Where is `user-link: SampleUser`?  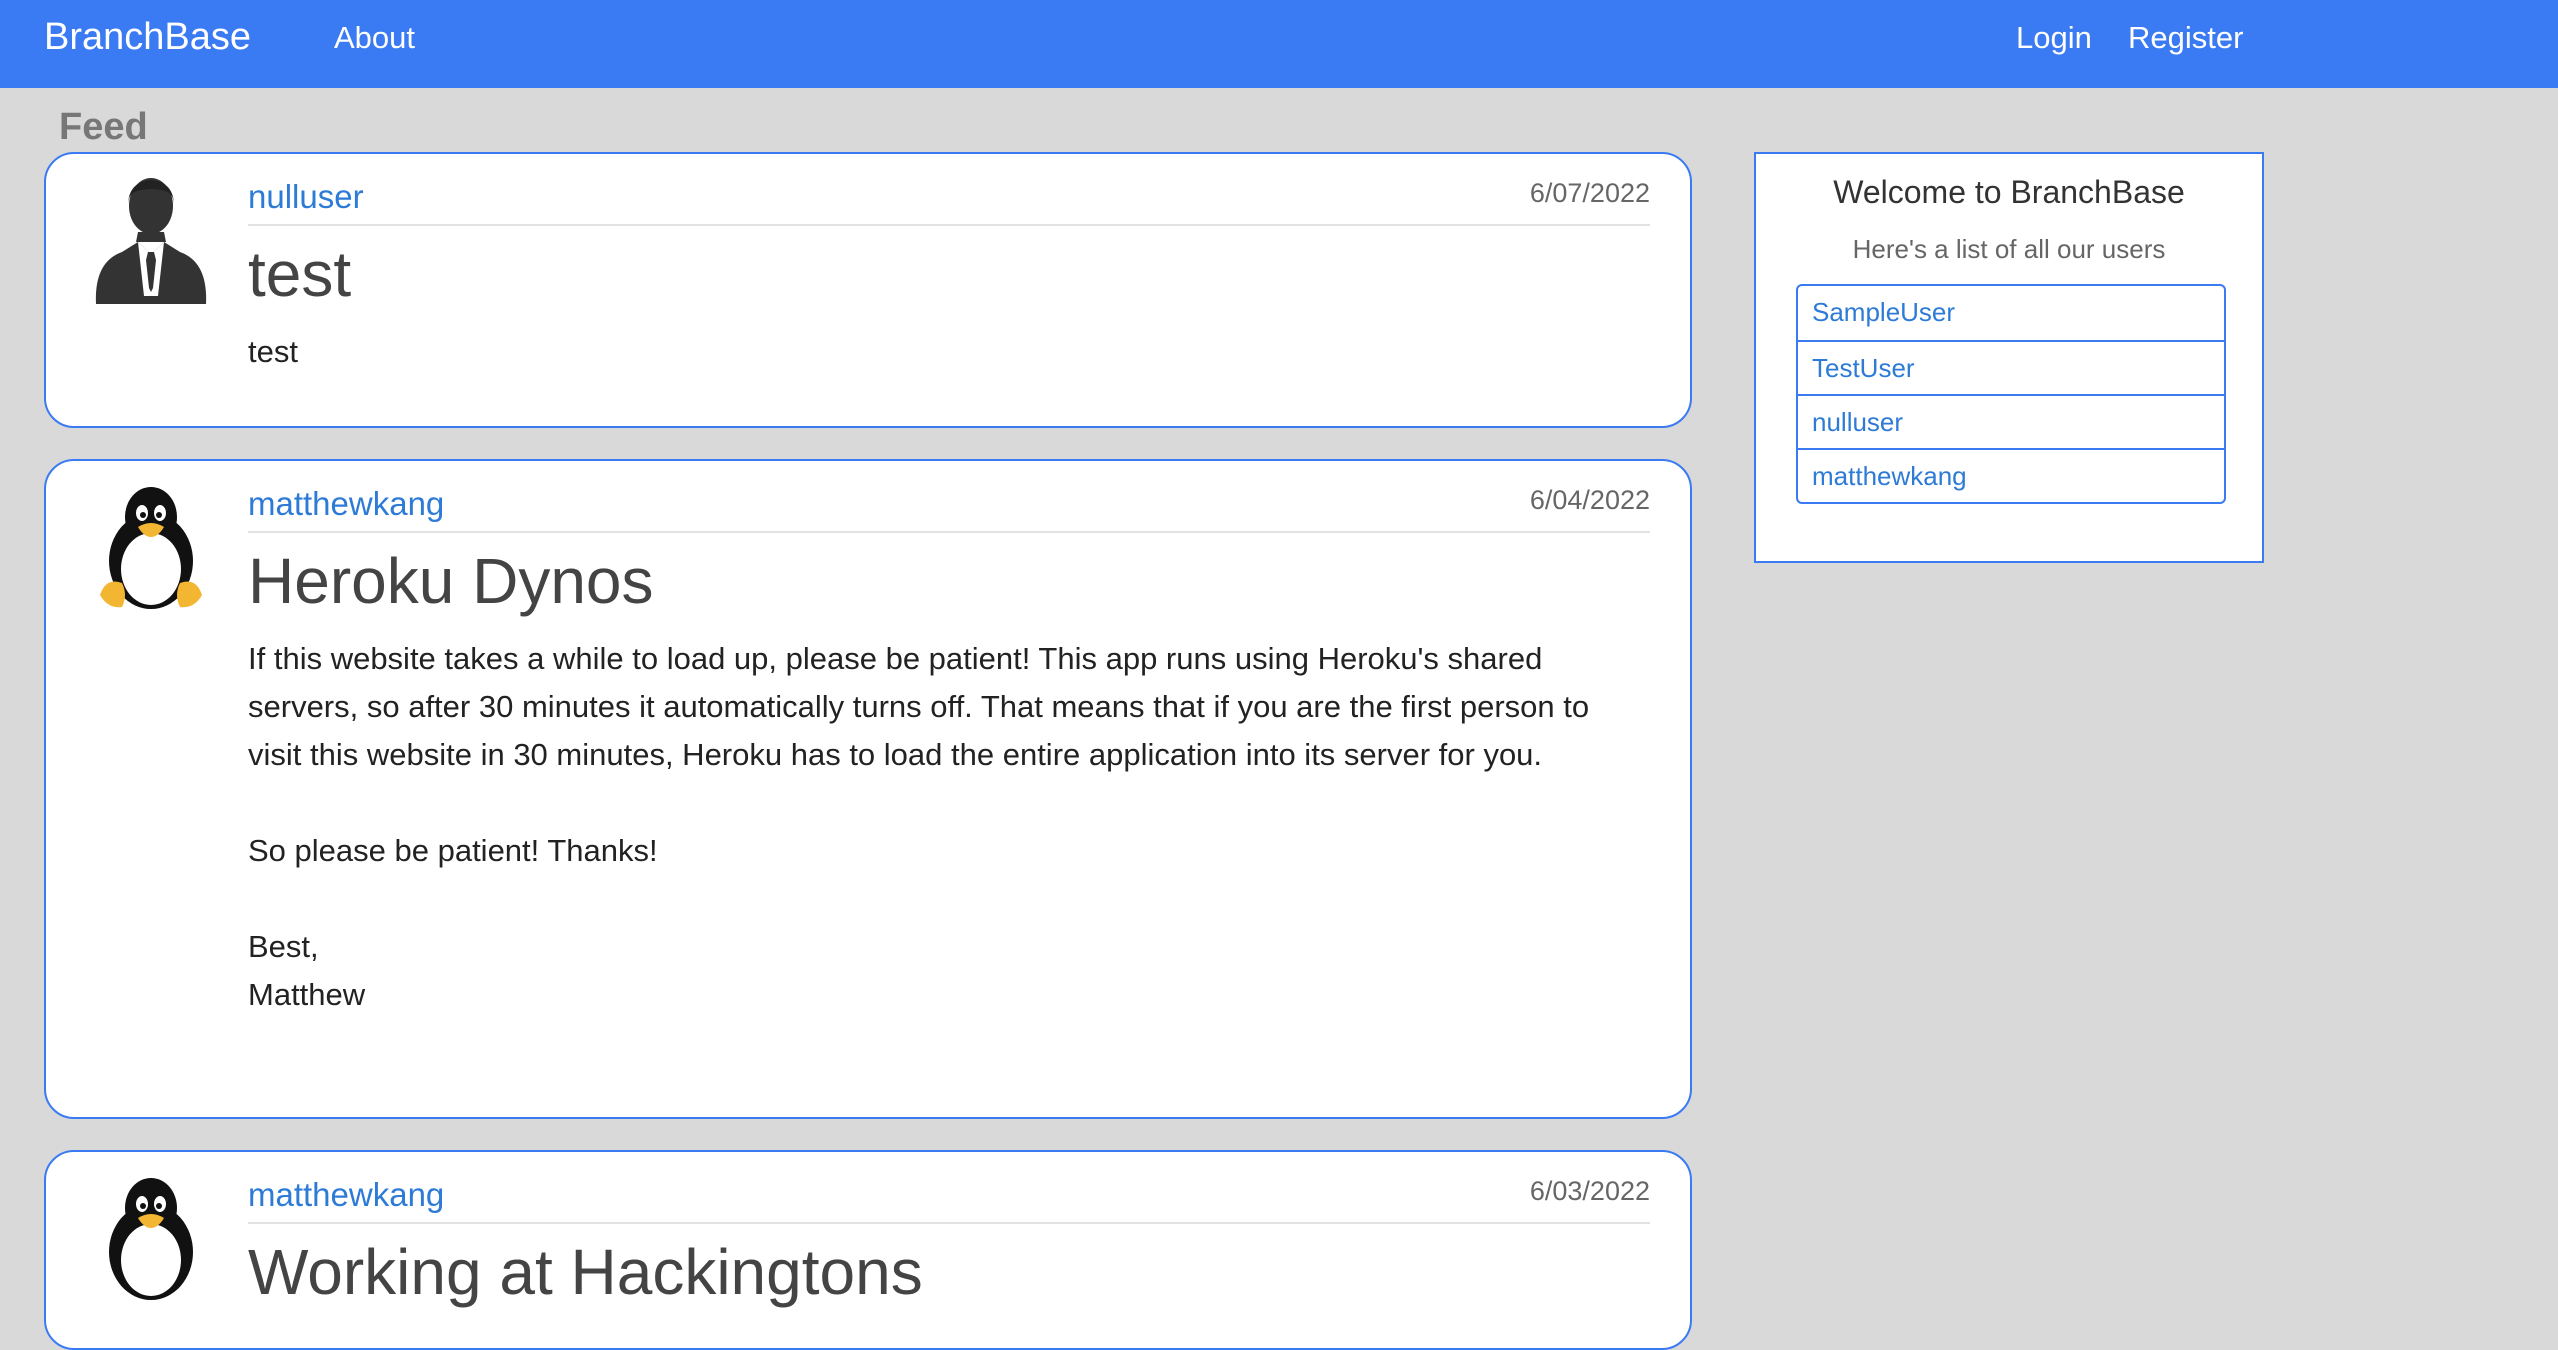
user-link: SampleUser is located at coordinates (1883, 312).